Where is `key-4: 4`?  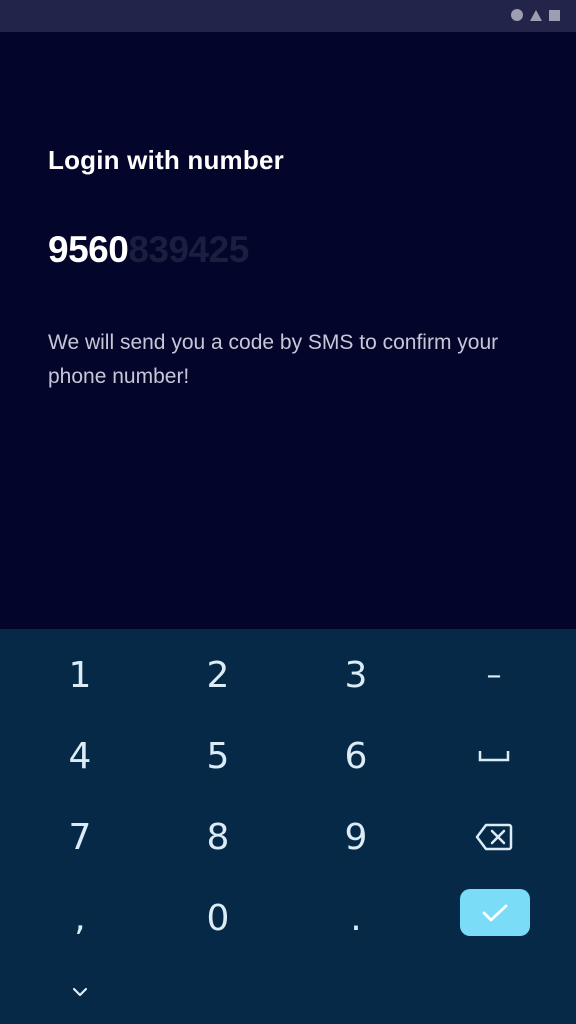 key-4: 4 is located at coordinates (80, 756).